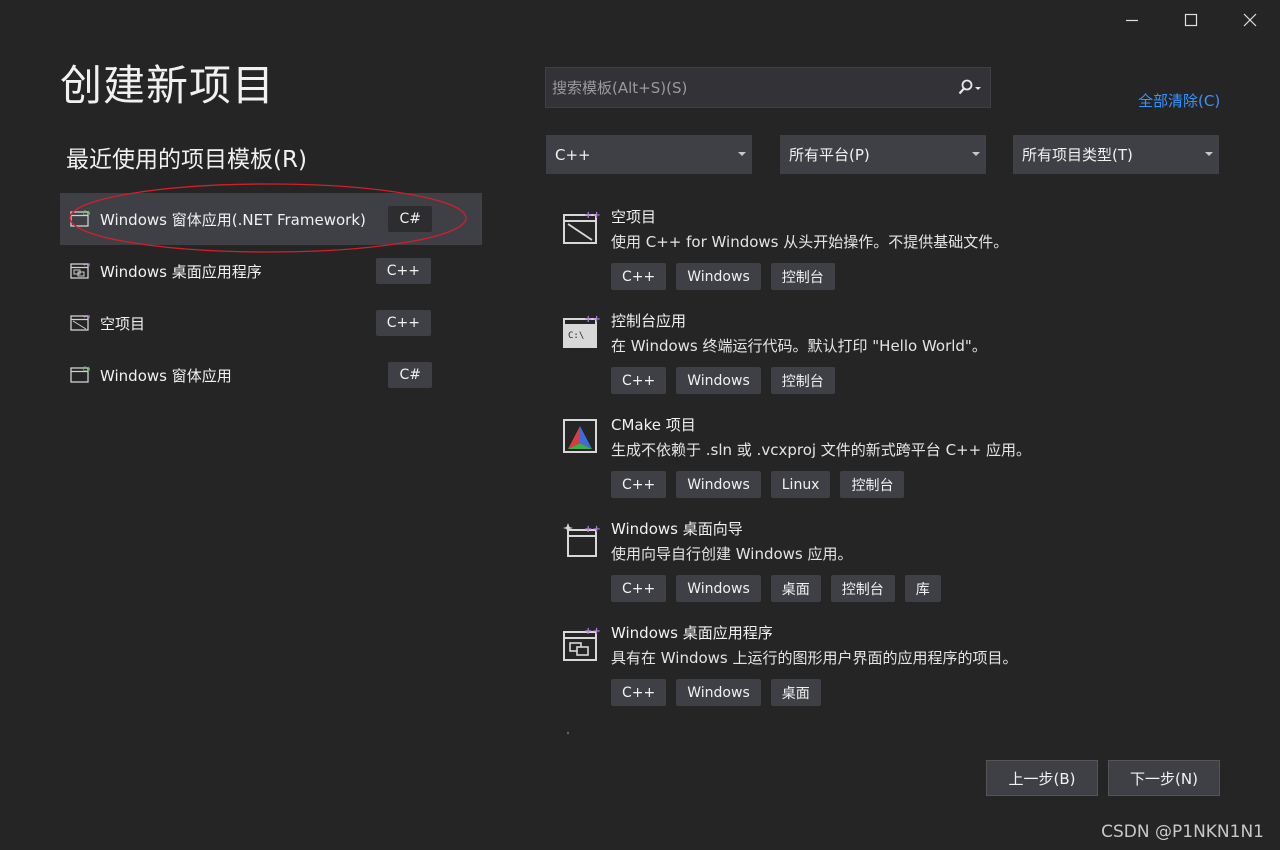 This screenshot has width=1280, height=850. I want to click on close-button, so click(1250, 20).